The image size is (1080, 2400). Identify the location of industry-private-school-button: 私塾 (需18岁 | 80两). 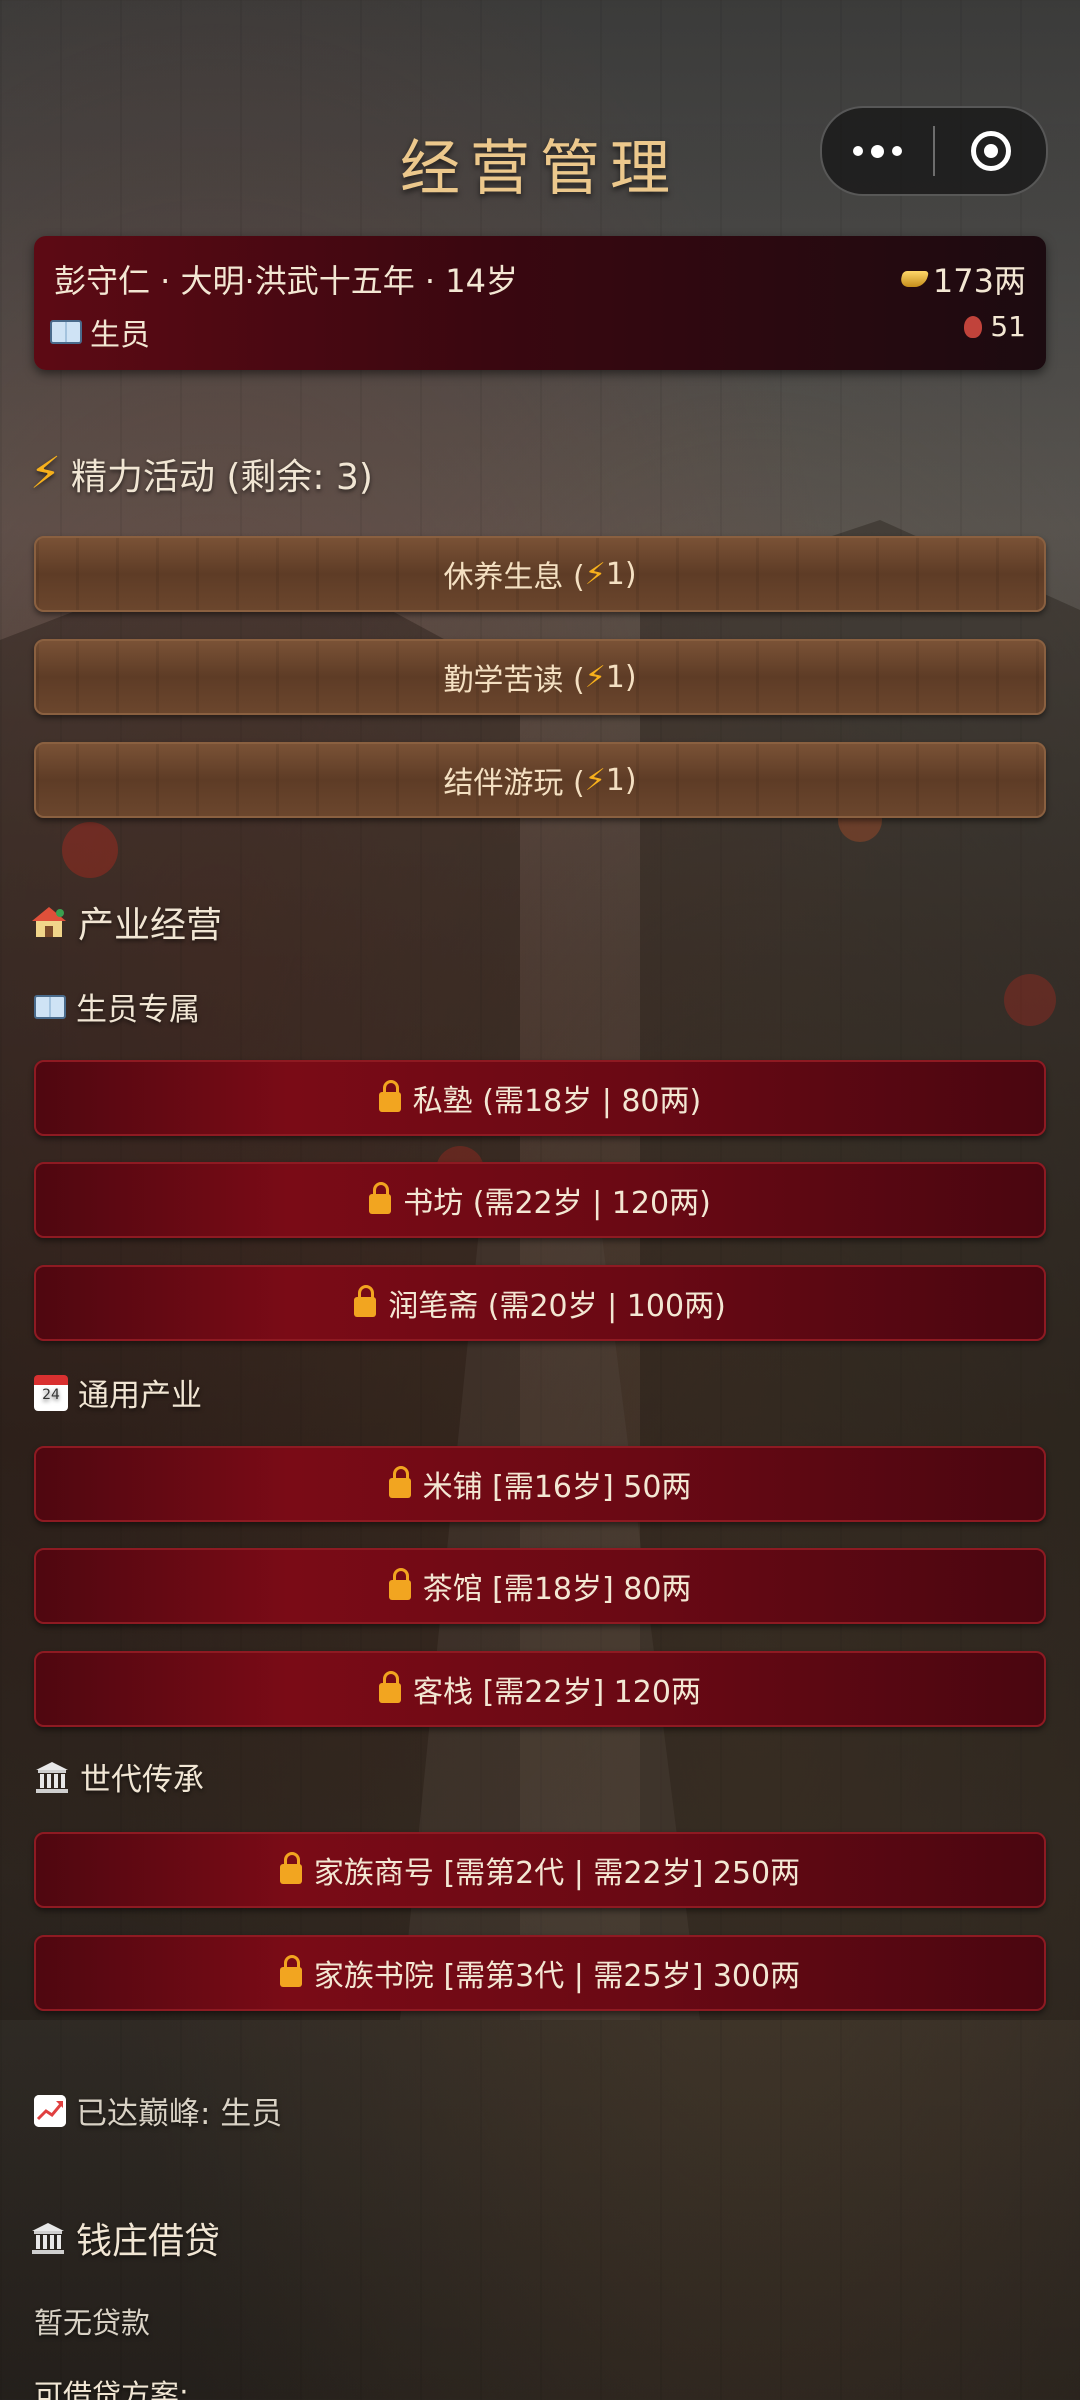
(540, 1098).